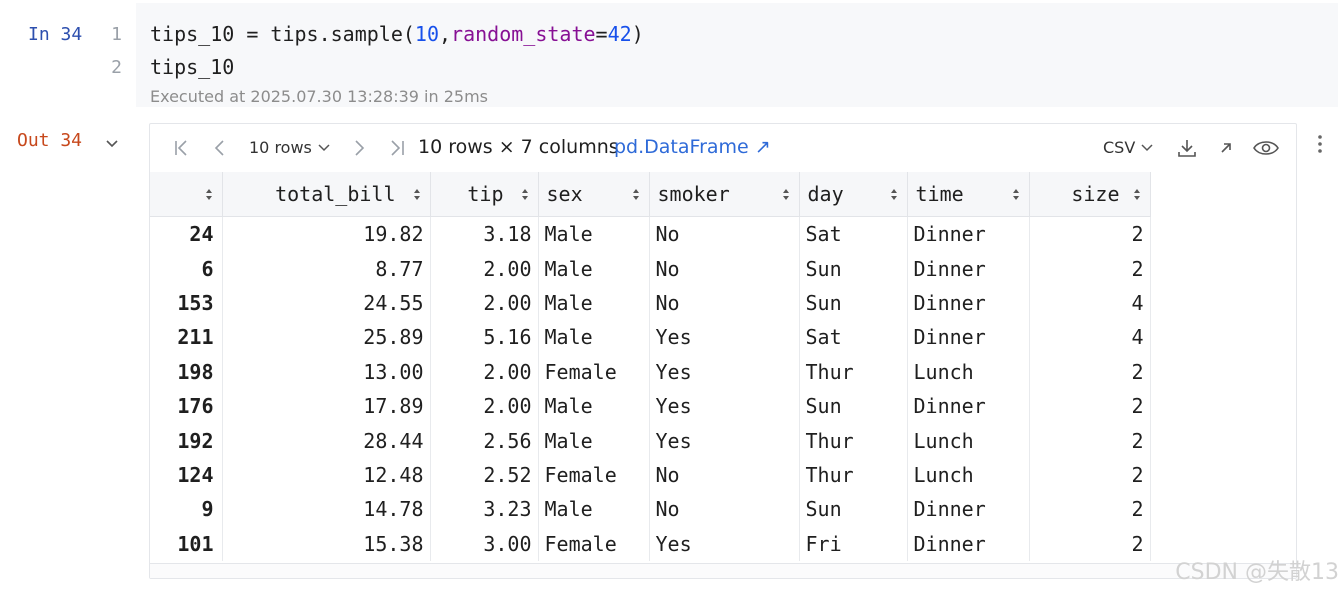 This screenshot has width=1343, height=591. What do you see at coordinates (326, 194) in the screenshot?
I see `column-header: total_bill` at bounding box center [326, 194].